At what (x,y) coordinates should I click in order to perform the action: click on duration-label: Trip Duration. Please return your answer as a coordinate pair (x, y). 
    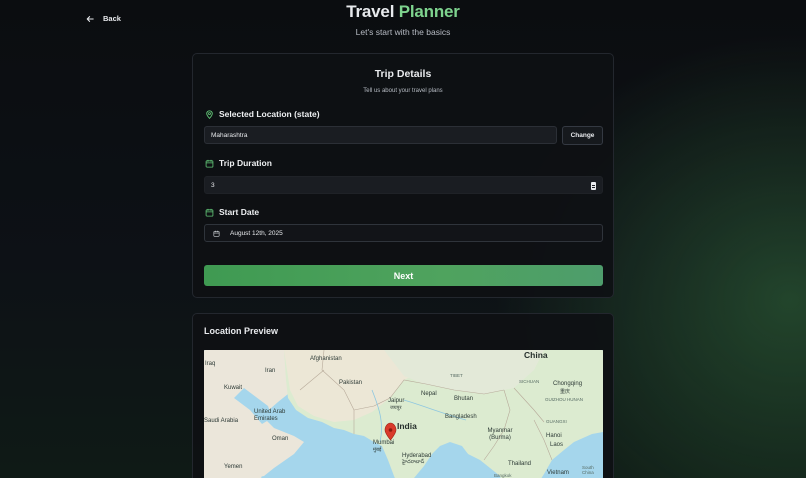
    Looking at the image, I should click on (238, 163).